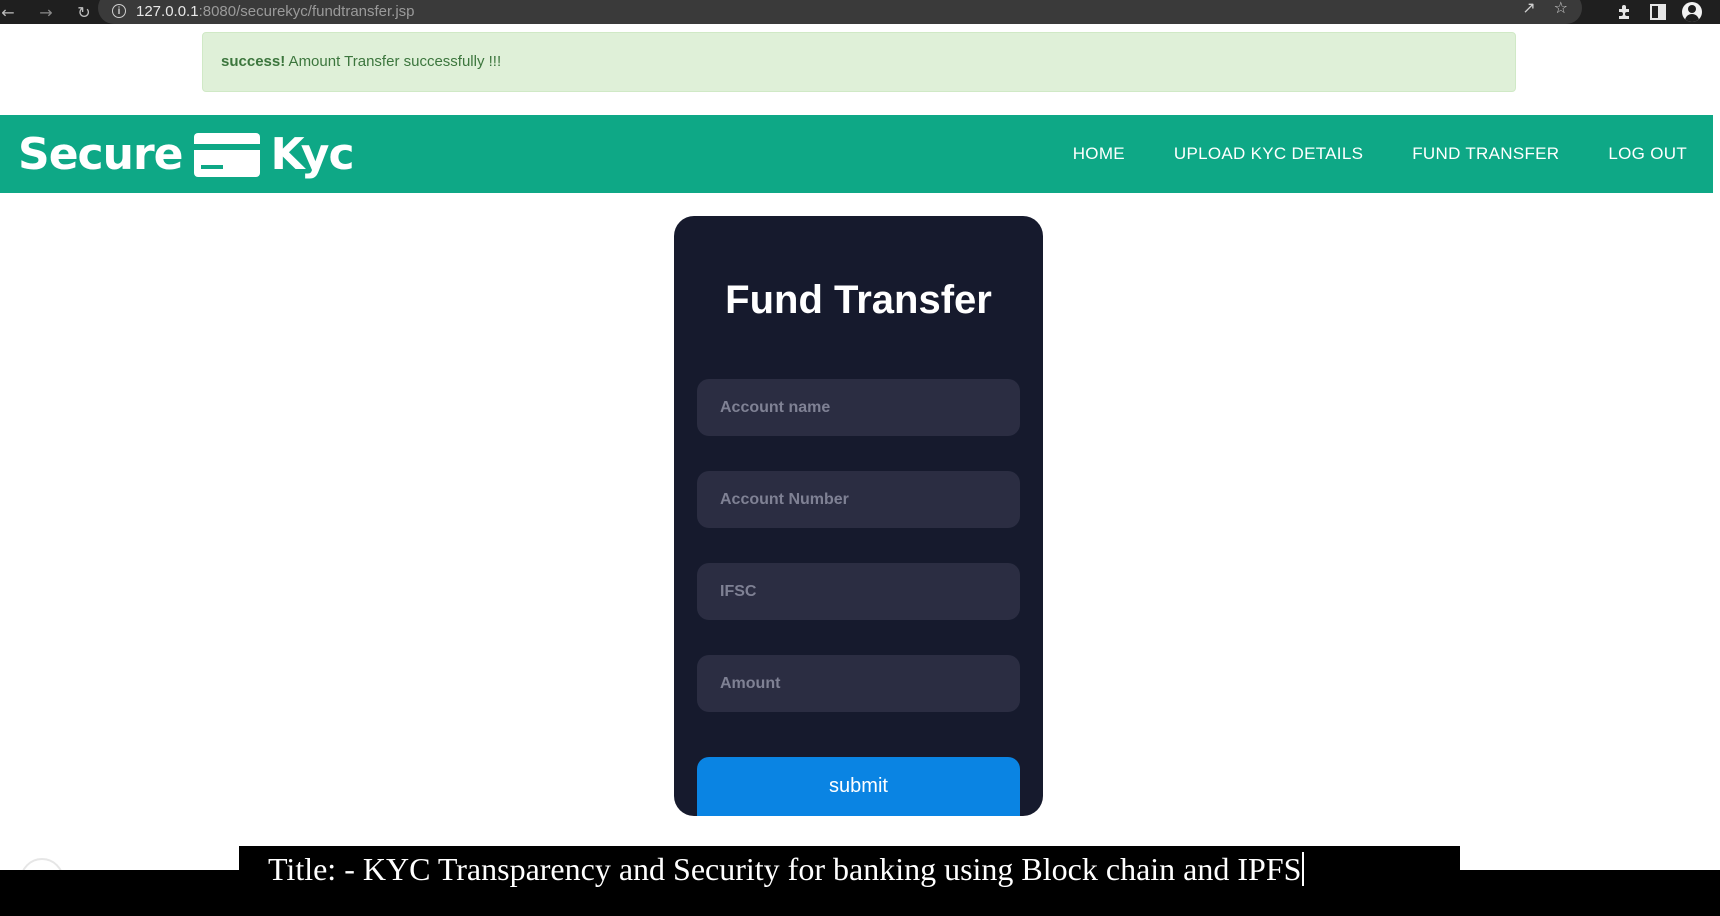  Describe the element at coordinates (1647, 154) in the screenshot. I see `nav-log-out: LOG OUT` at that location.